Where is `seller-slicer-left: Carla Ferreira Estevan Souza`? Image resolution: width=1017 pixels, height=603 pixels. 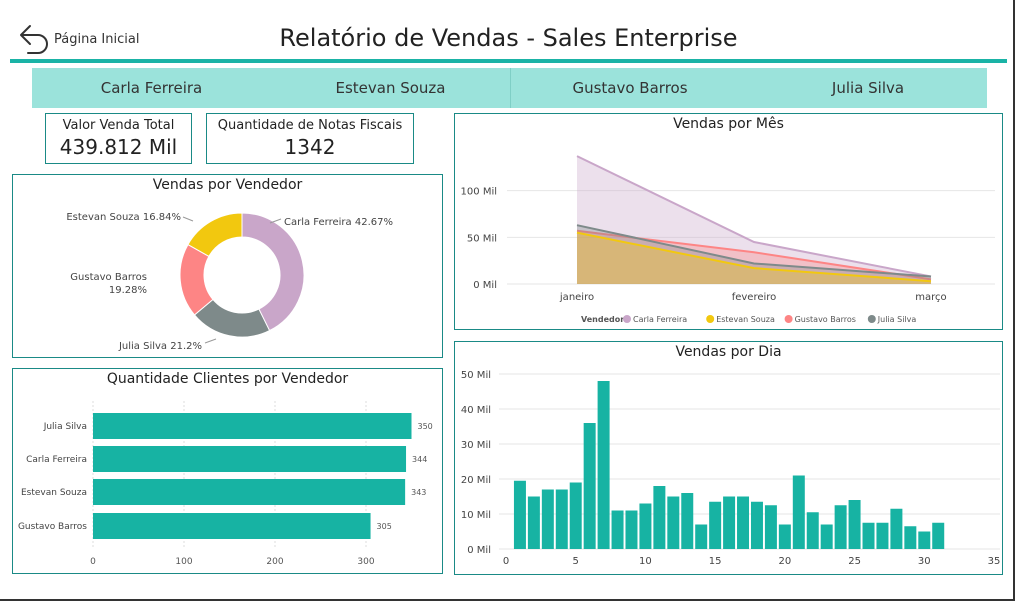
seller-slicer-left: Carla Ferreira Estevan Souza is located at coordinates (271, 88).